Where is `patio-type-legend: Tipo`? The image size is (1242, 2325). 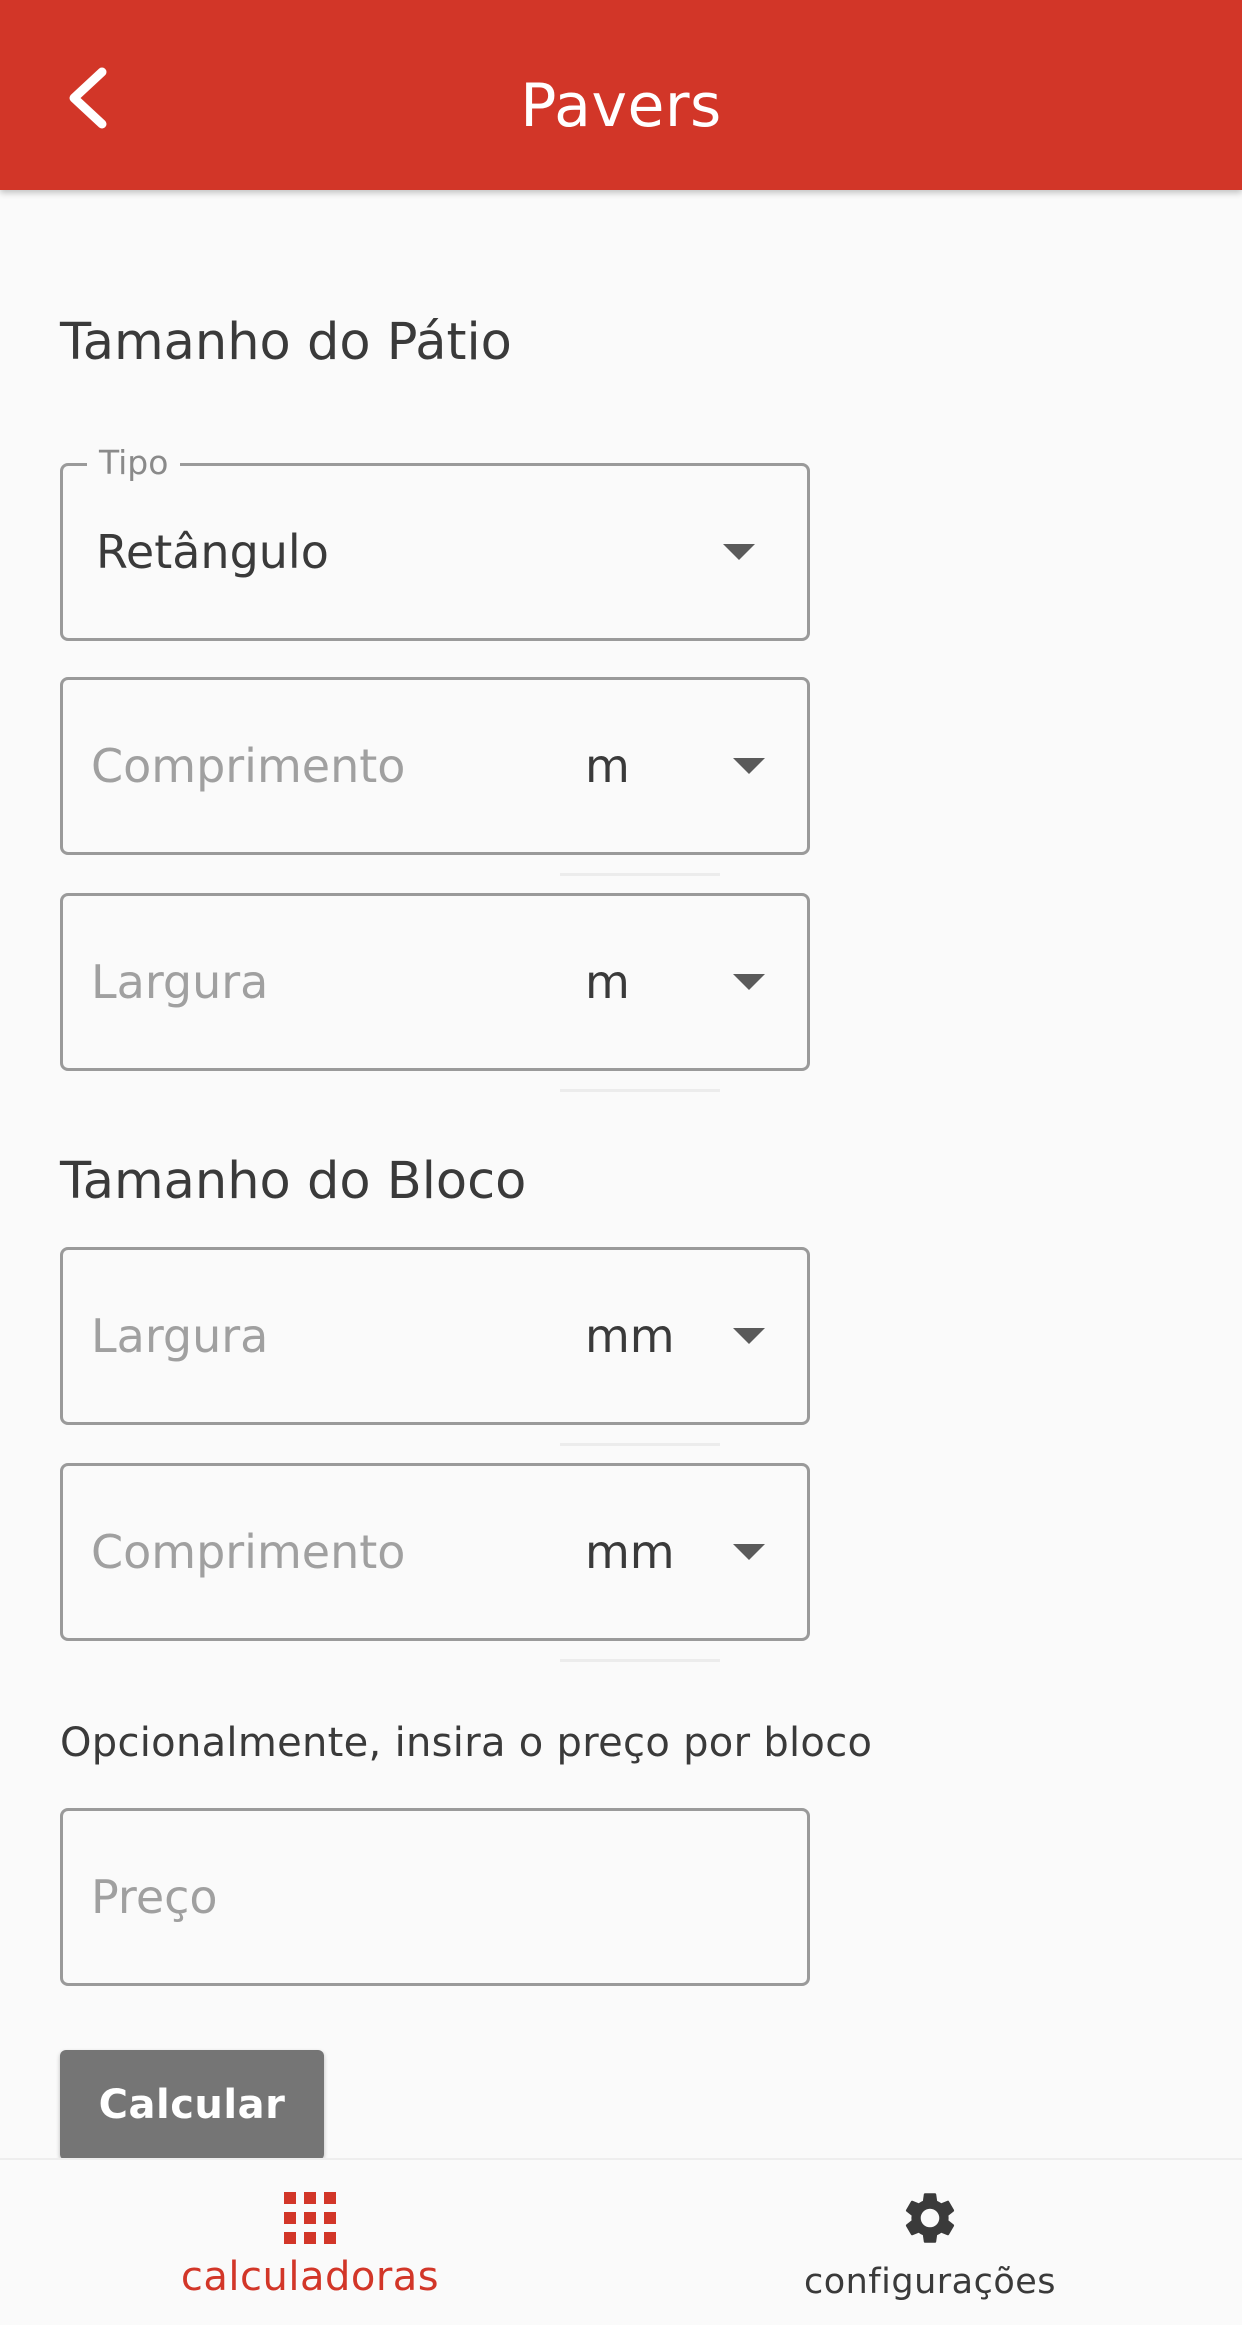 patio-type-legend: Tipo is located at coordinates (134, 463).